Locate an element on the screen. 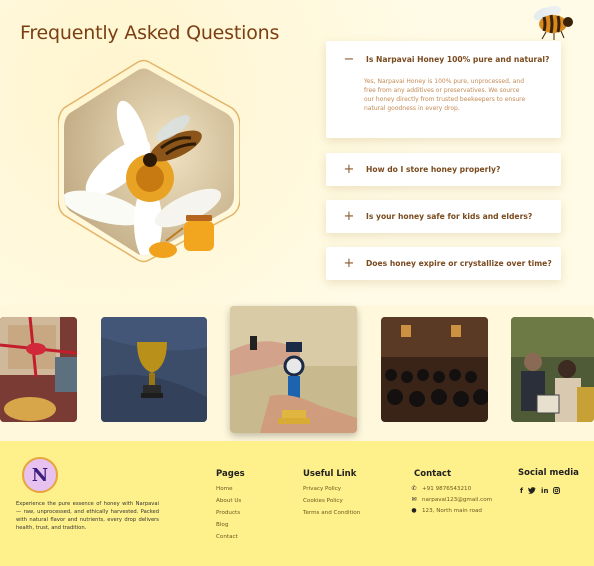 This screenshot has width=594, height=566. contact-phone: ✆ +91 9876543210 is located at coordinates (440, 488).